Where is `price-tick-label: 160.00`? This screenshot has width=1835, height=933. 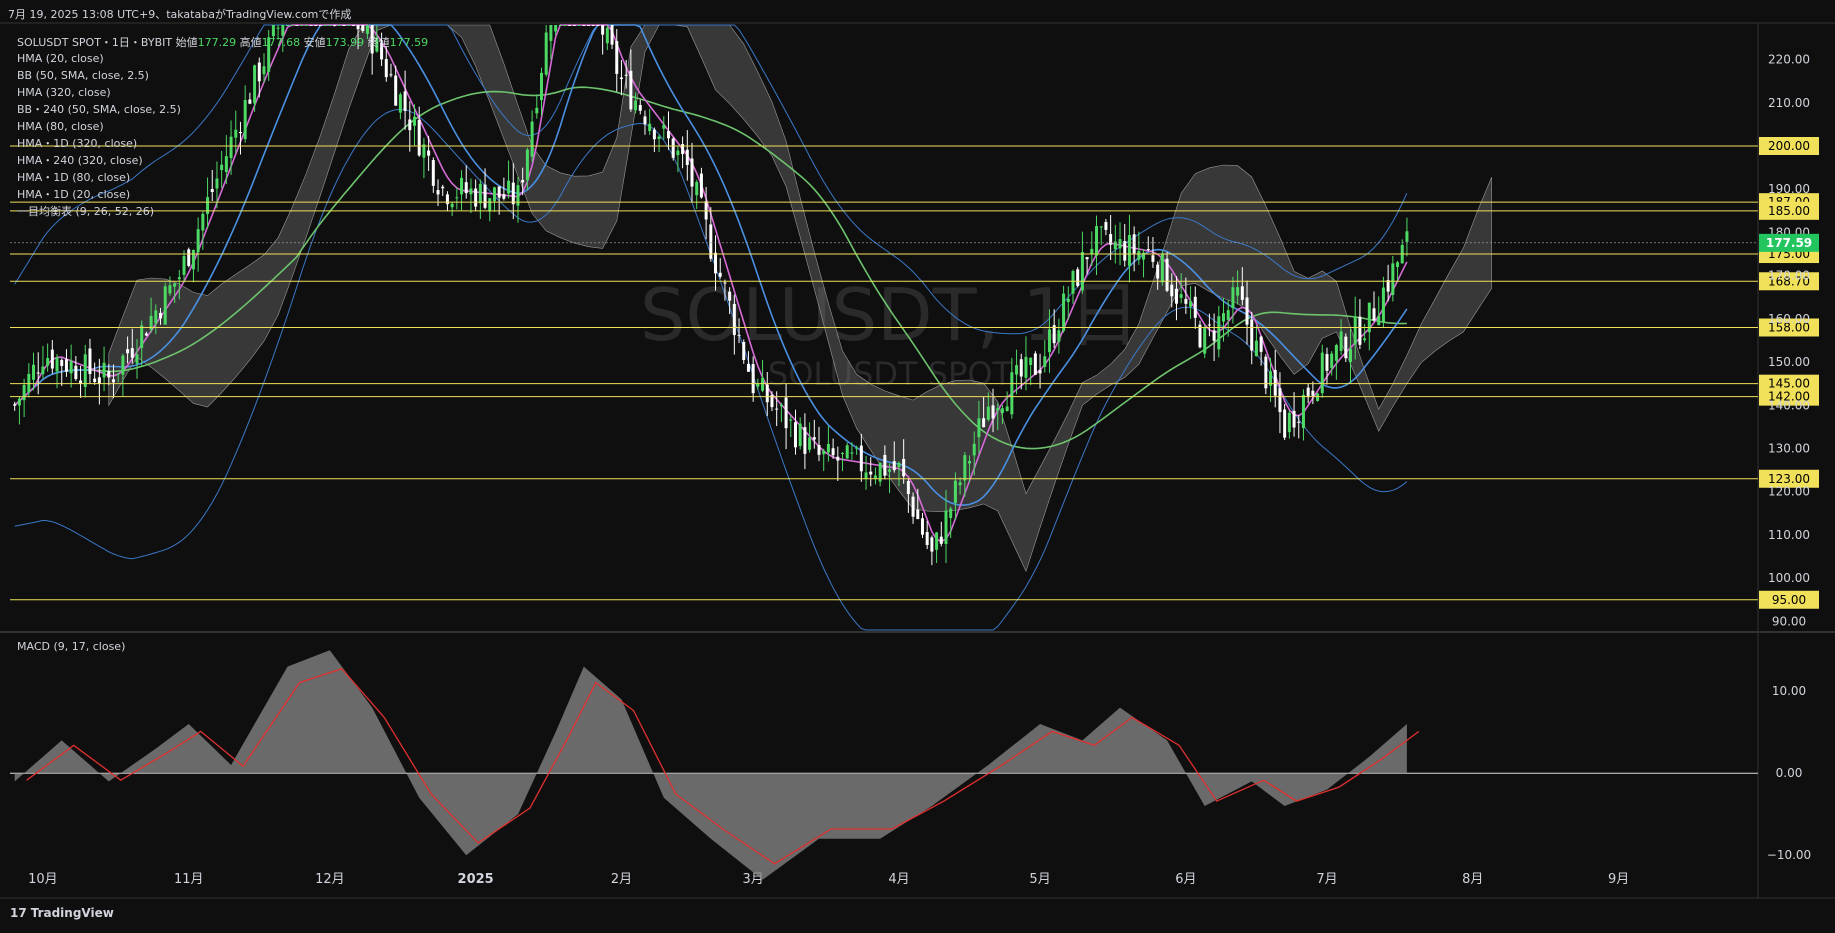
price-tick-label: 160.00 is located at coordinates (1789, 319).